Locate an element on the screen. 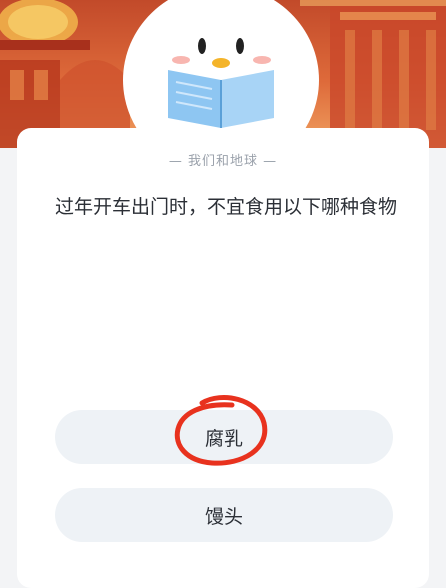 Image resolution: width=446 pixels, height=588 pixels. option-label: 馒头 is located at coordinates (223, 516).